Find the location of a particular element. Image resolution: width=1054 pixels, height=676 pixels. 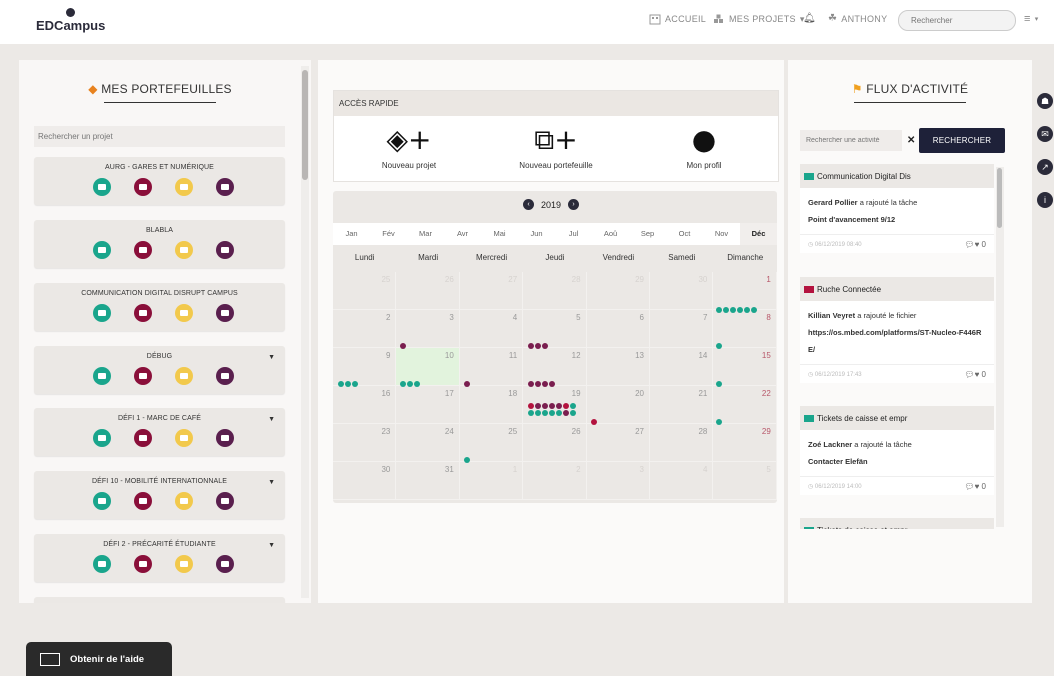

global-search-input is located at coordinates (957, 20).